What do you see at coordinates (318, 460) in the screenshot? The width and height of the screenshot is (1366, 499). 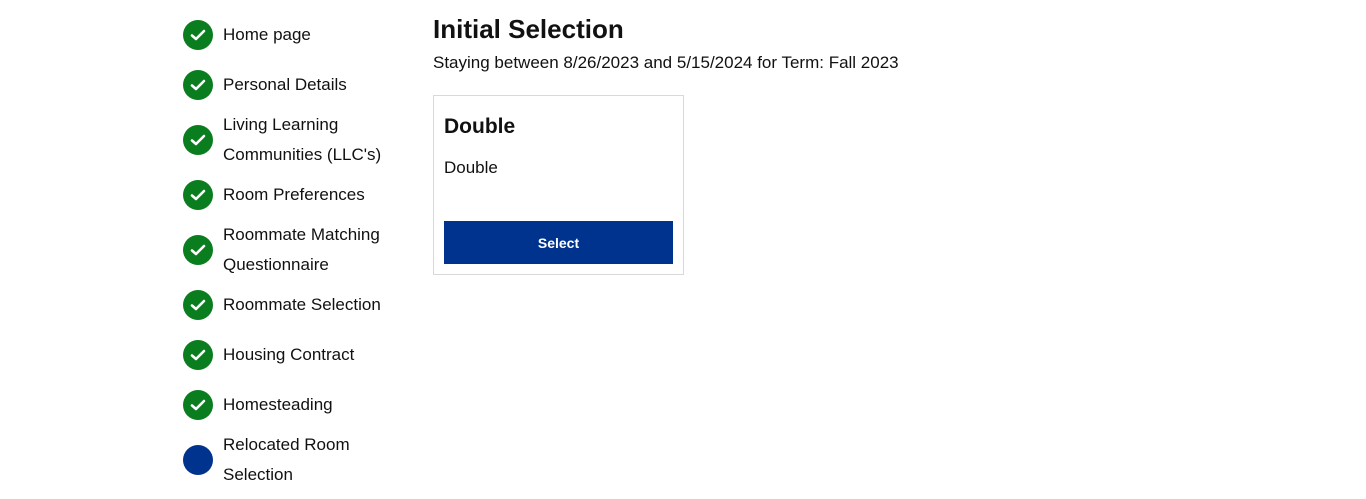 I see `step-label: Relocated Room Selection` at bounding box center [318, 460].